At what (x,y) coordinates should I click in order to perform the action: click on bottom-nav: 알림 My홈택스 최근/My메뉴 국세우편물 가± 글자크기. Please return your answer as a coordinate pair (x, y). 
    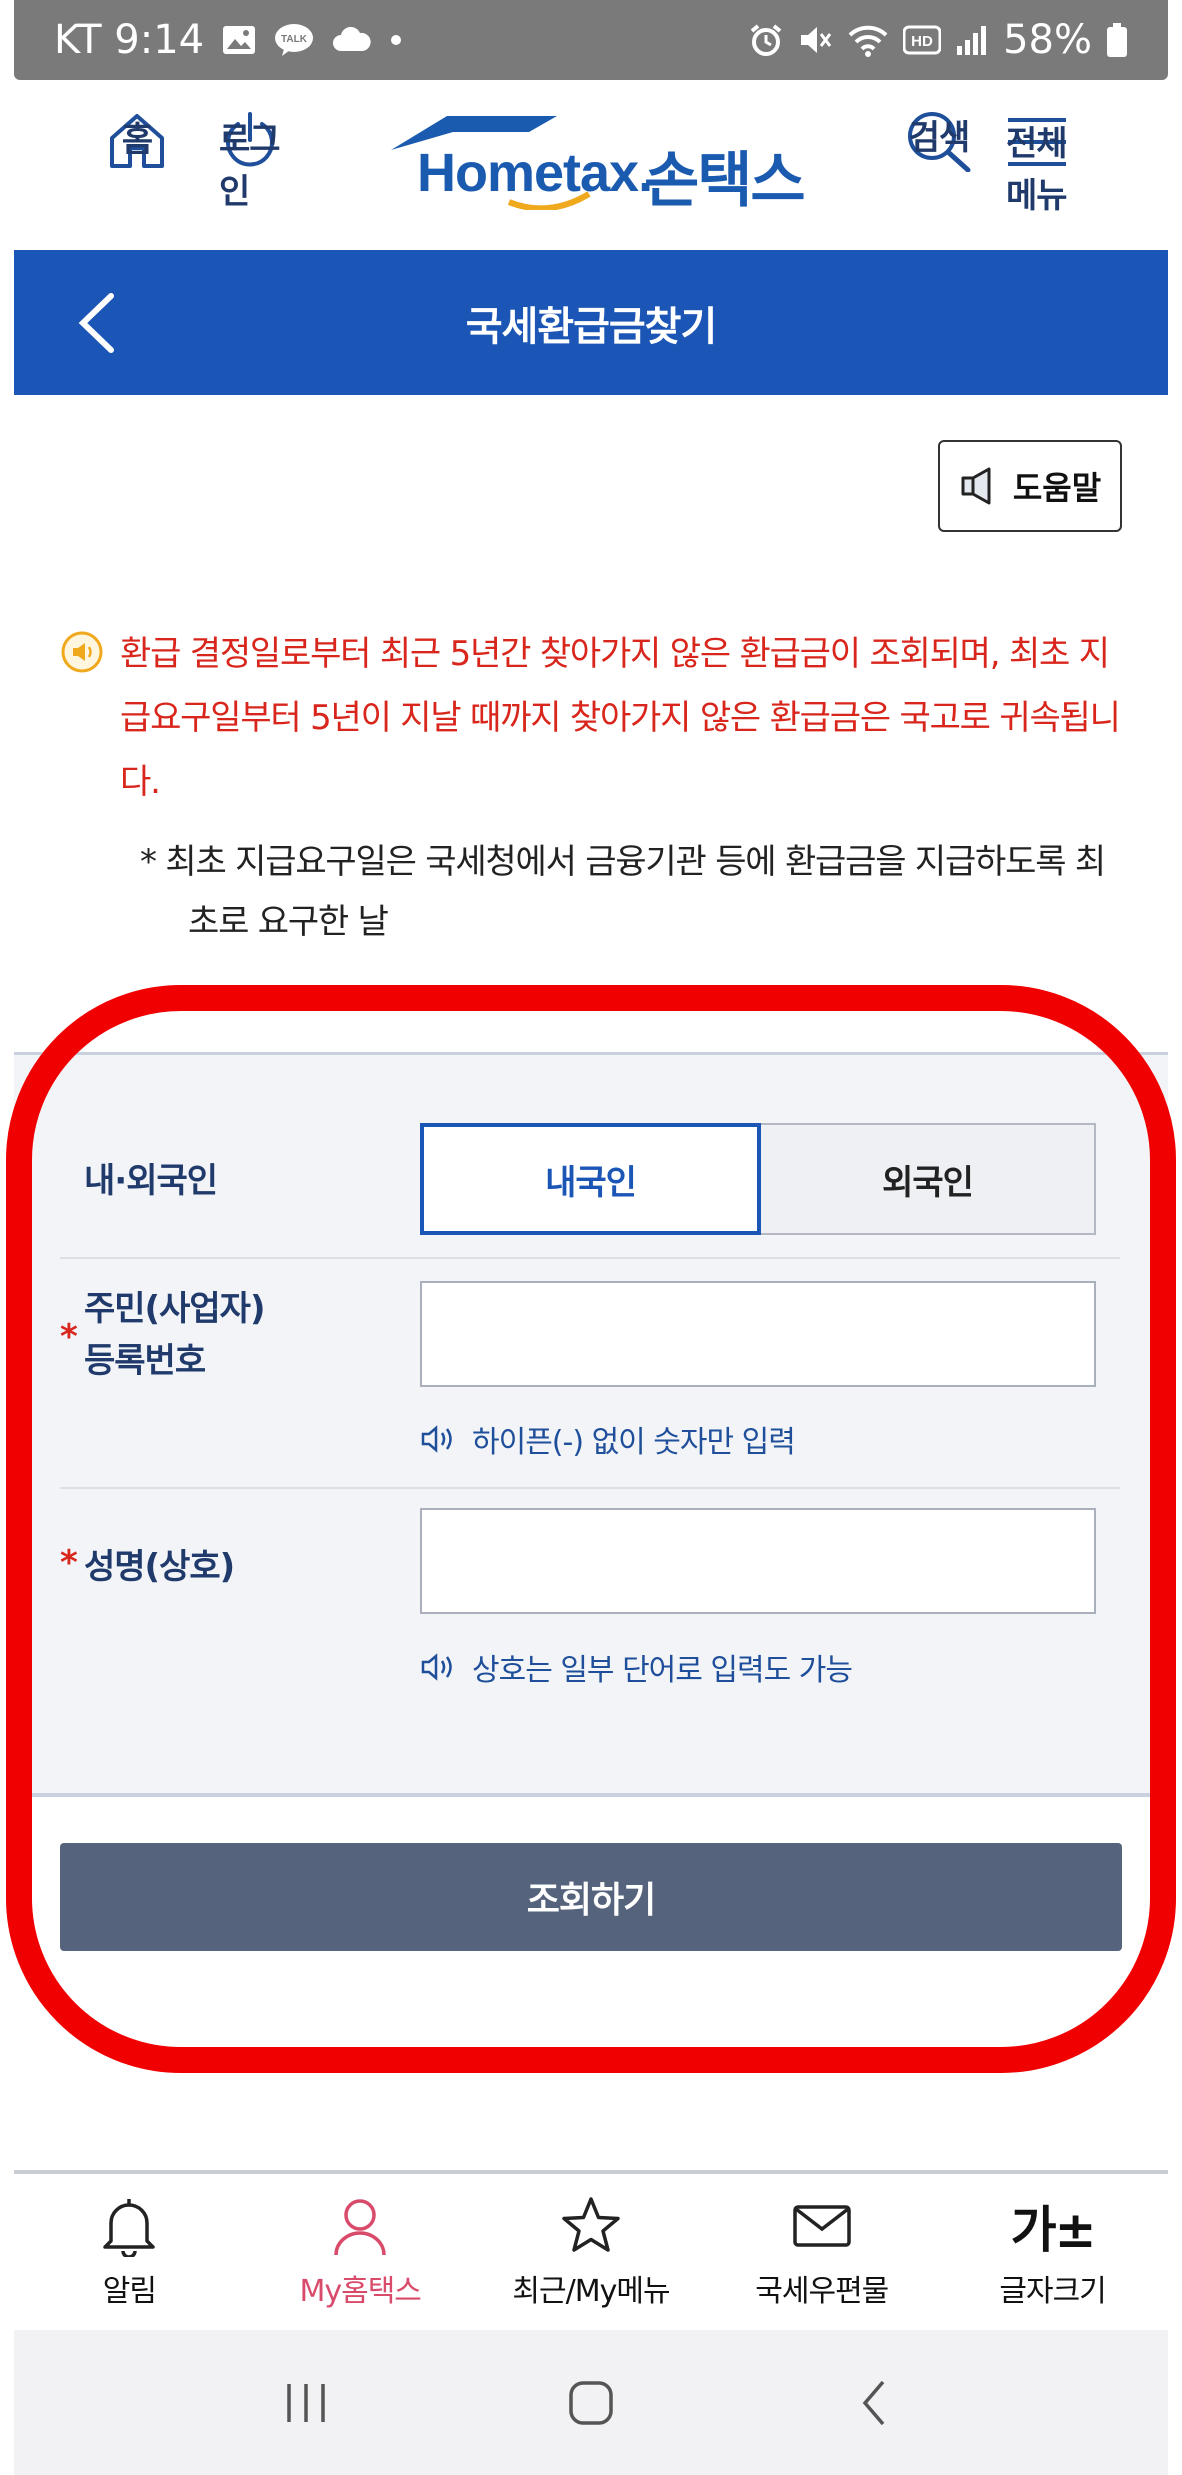
    Looking at the image, I should click on (591, 2250).